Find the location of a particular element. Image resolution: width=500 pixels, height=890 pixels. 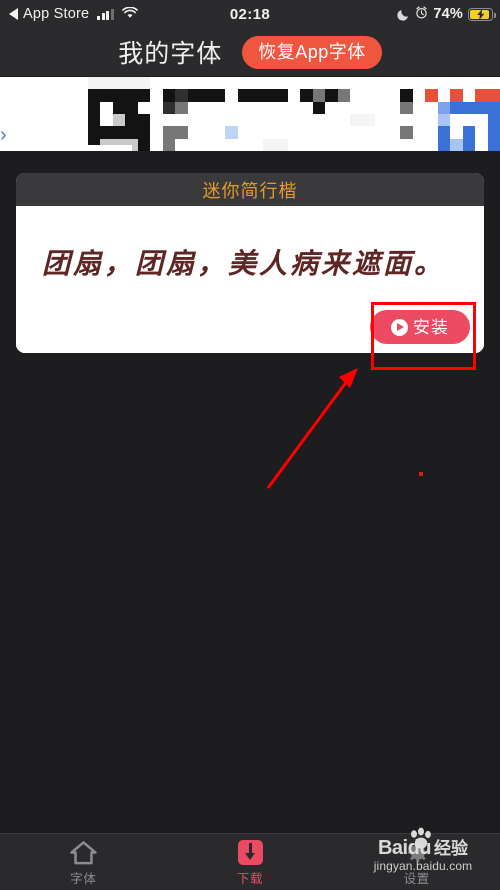

app-header: 我的字体 恢复App字体 is located at coordinates (250, 52).